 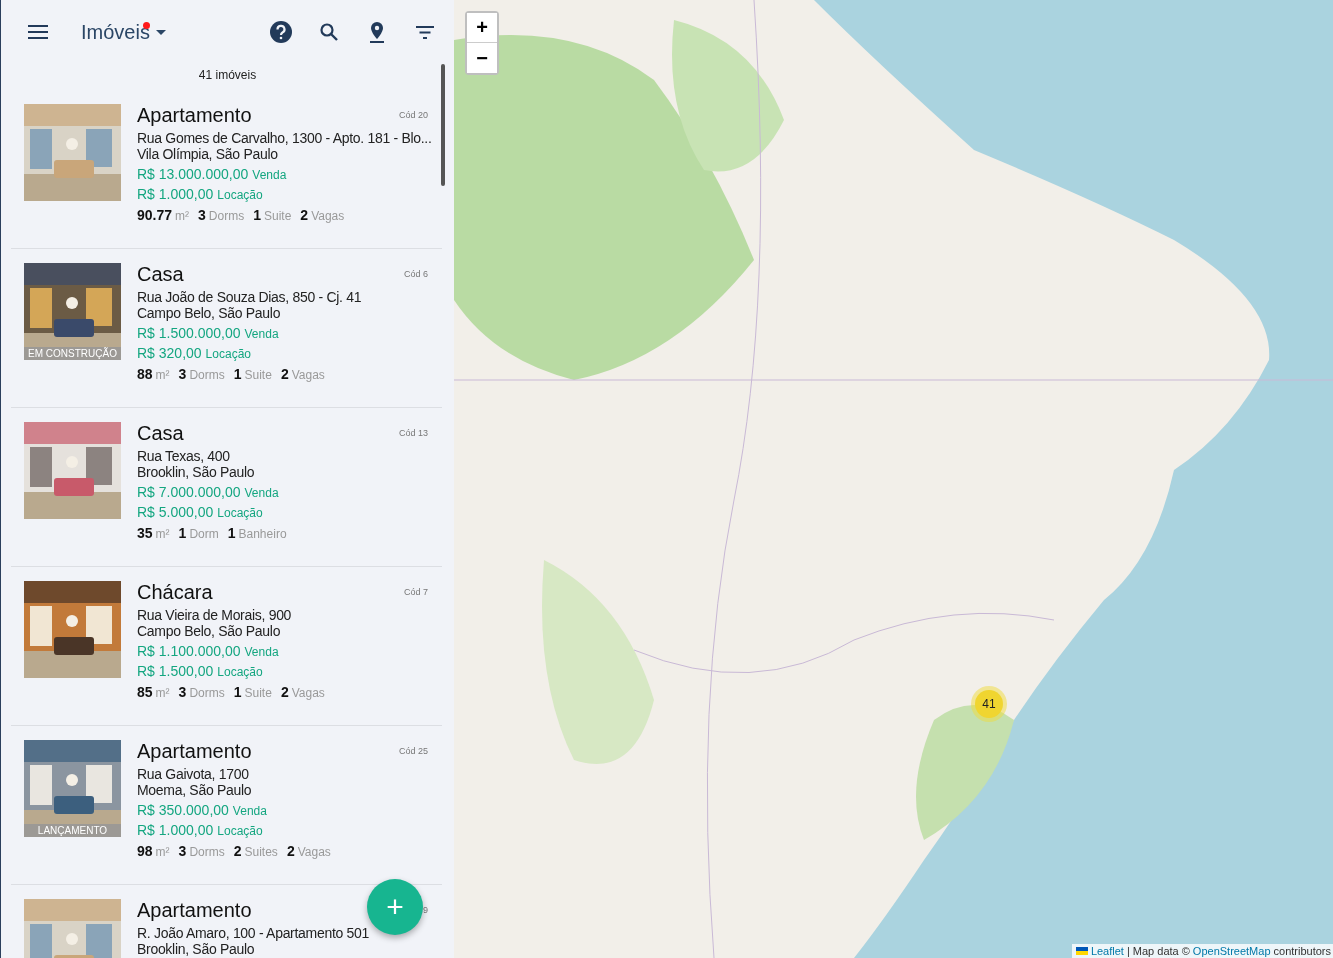 I want to click on listing-card: Apartamento Cód 20 Rua Gomes de Carvalho, 1300 - Apto. 181 - Blo... Vila Olímpia, São Paulo R$ 13.000.000,00 Venda R$ 1.000,00 Locação 90.77 m² 3 Dorms 1 Suite 2 Vagas, so click(x=226, y=169).